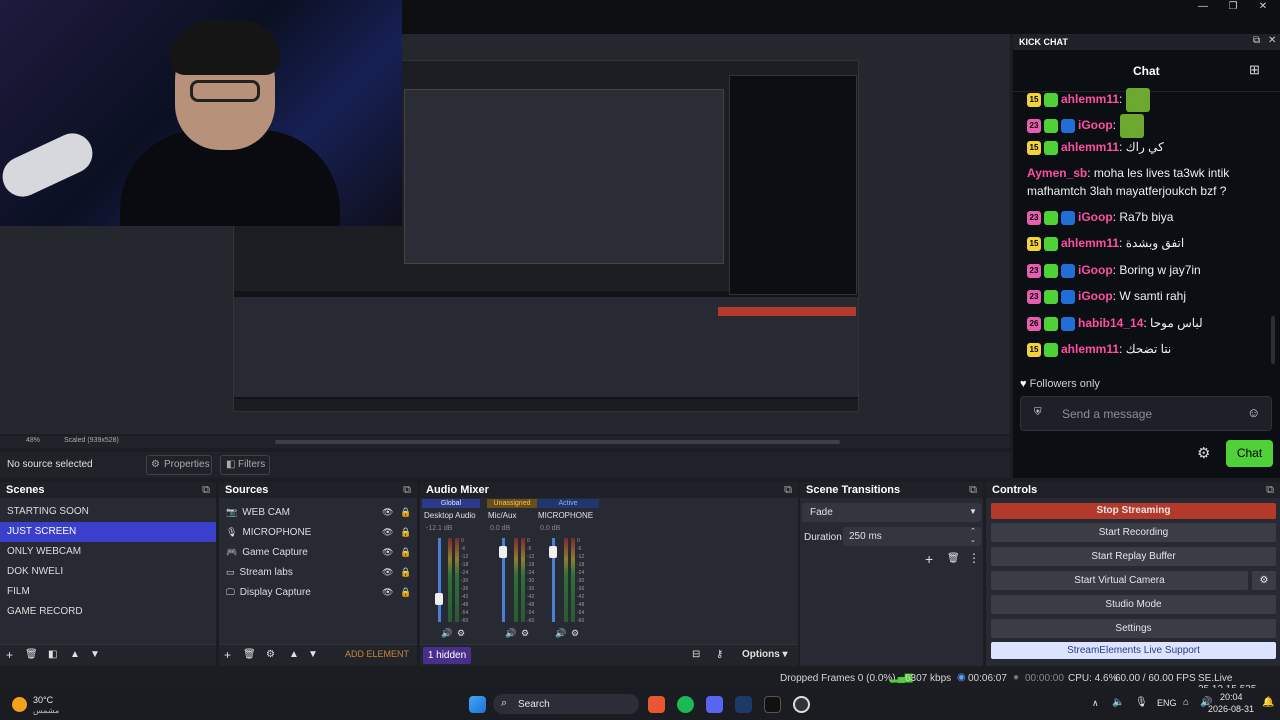  What do you see at coordinates (565, 515) in the screenshot?
I see `mixer-channel-name: MICROPHONE` at bounding box center [565, 515].